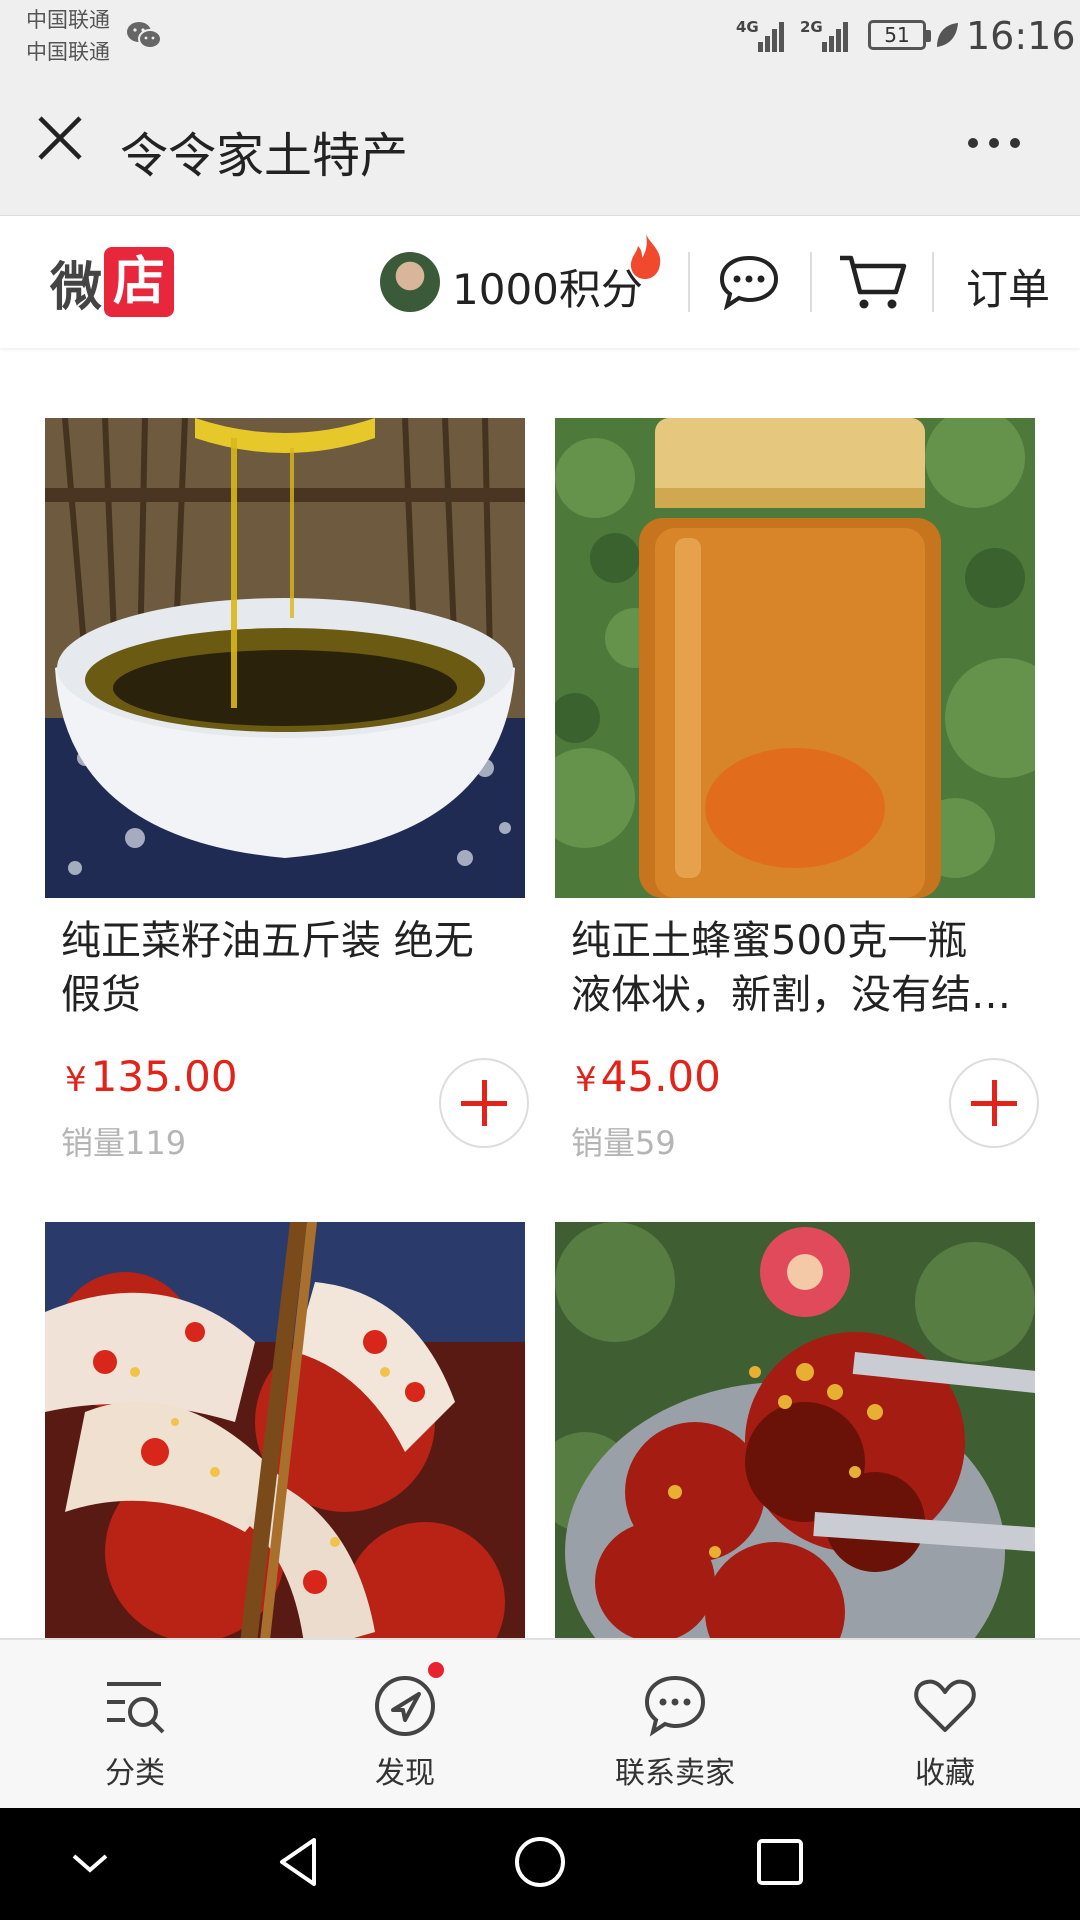  What do you see at coordinates (60, 138) in the screenshot?
I see `close-icon` at bounding box center [60, 138].